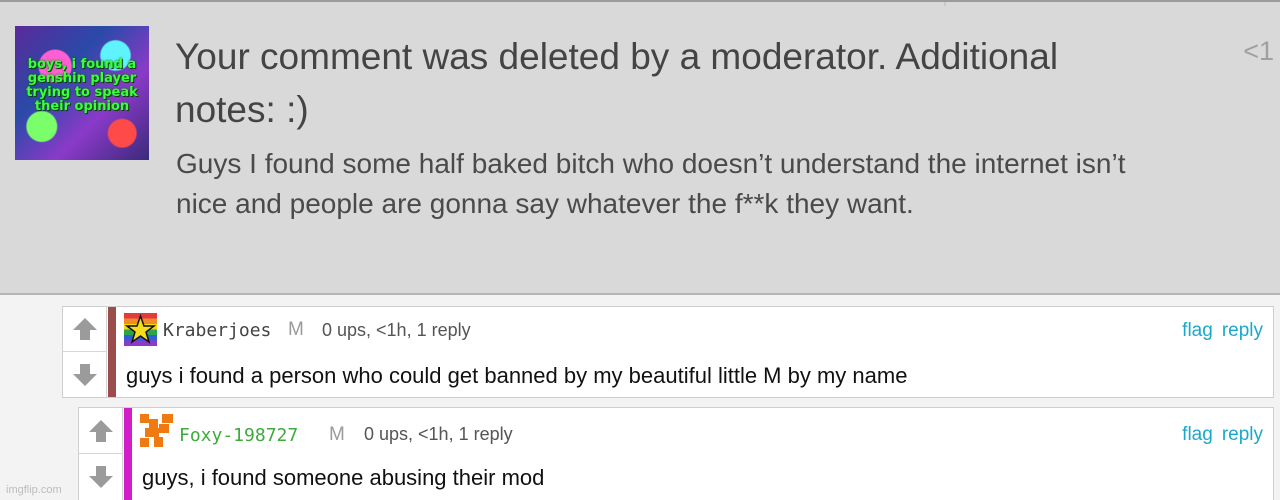 Image resolution: width=1280 pixels, height=500 pixels. Describe the element at coordinates (945, 4) in the screenshot. I see `divider` at that location.